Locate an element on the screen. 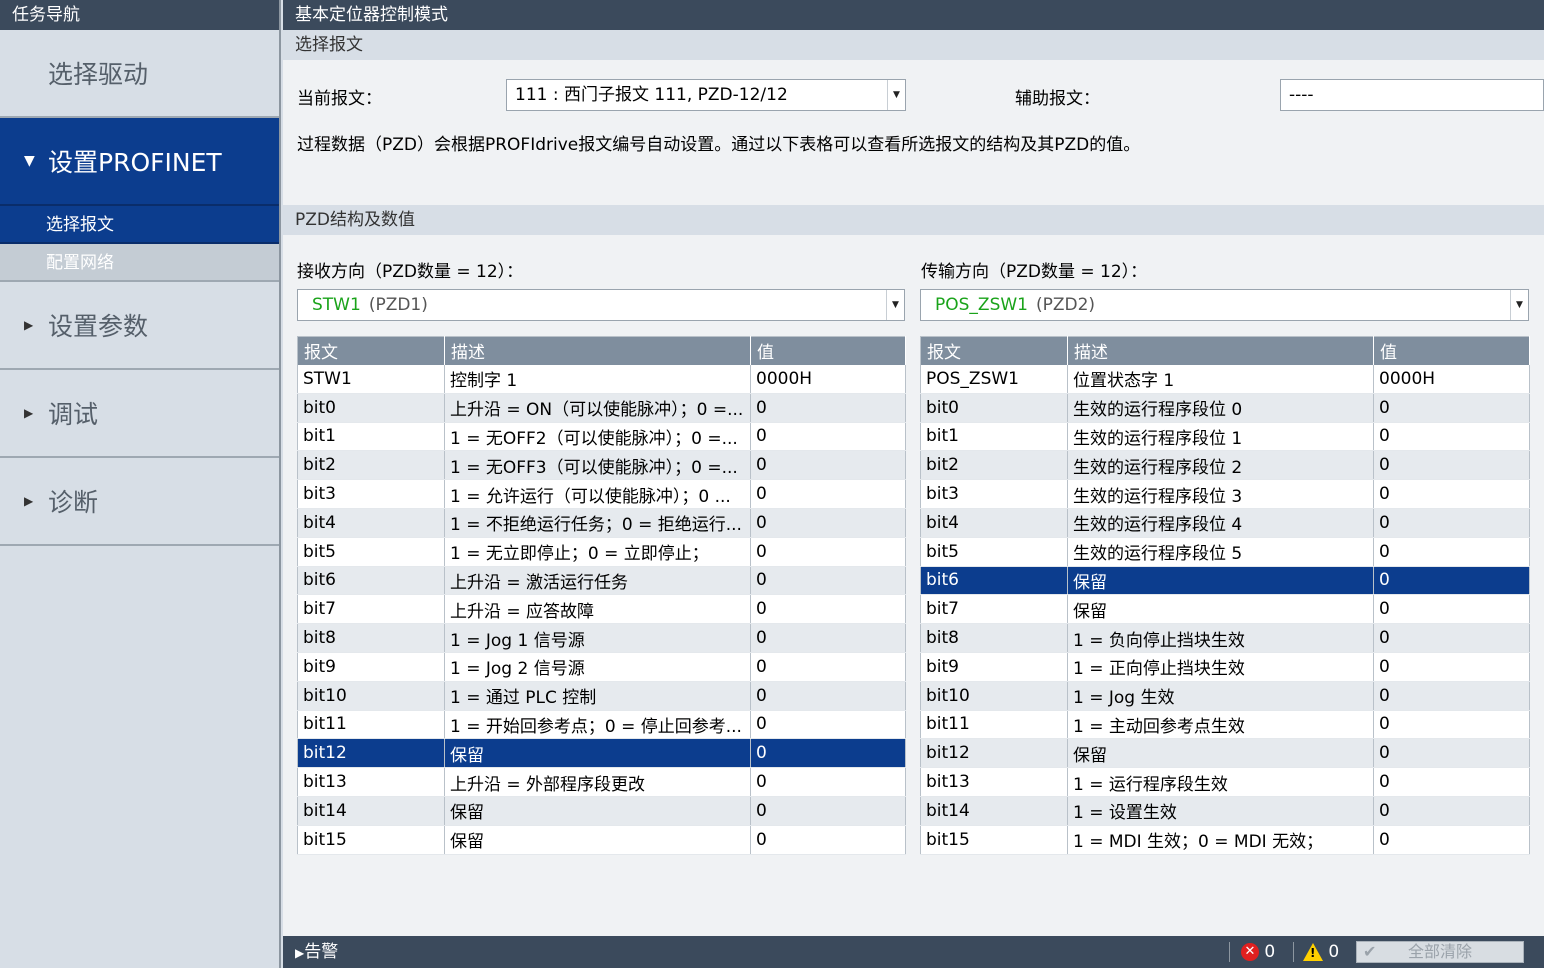  section-header-pzd: PZD结构及数值 is located at coordinates (913, 220).